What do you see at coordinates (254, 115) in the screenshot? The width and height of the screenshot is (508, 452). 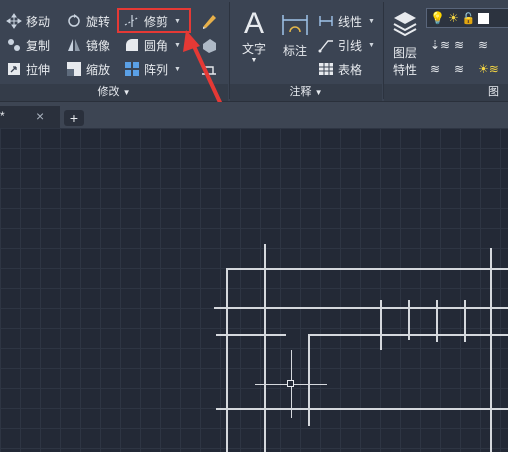 I see `file-tab-bar: * × +` at bounding box center [254, 115].